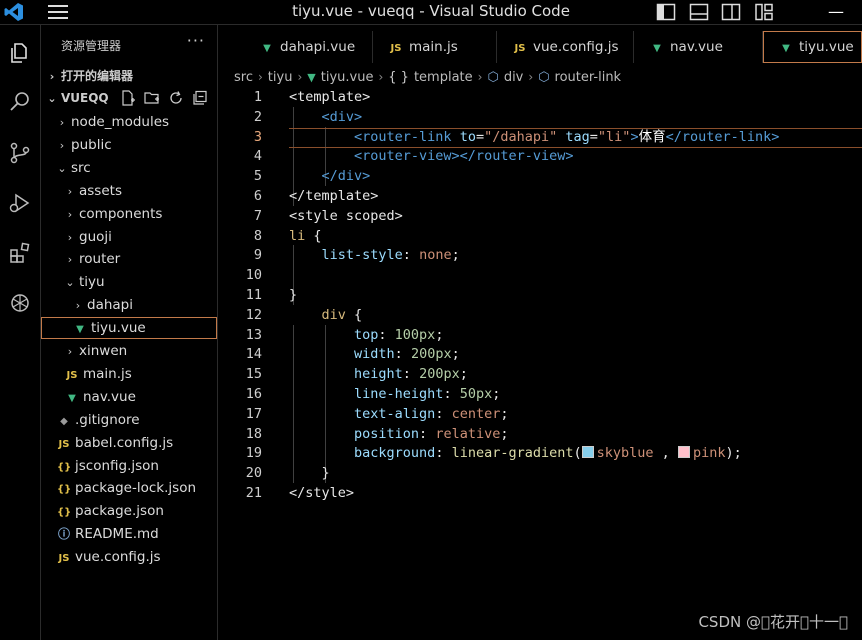 The height and width of the screenshot is (640, 862). Describe the element at coordinates (20, 53) in the screenshot. I see `explorer-icon` at that location.